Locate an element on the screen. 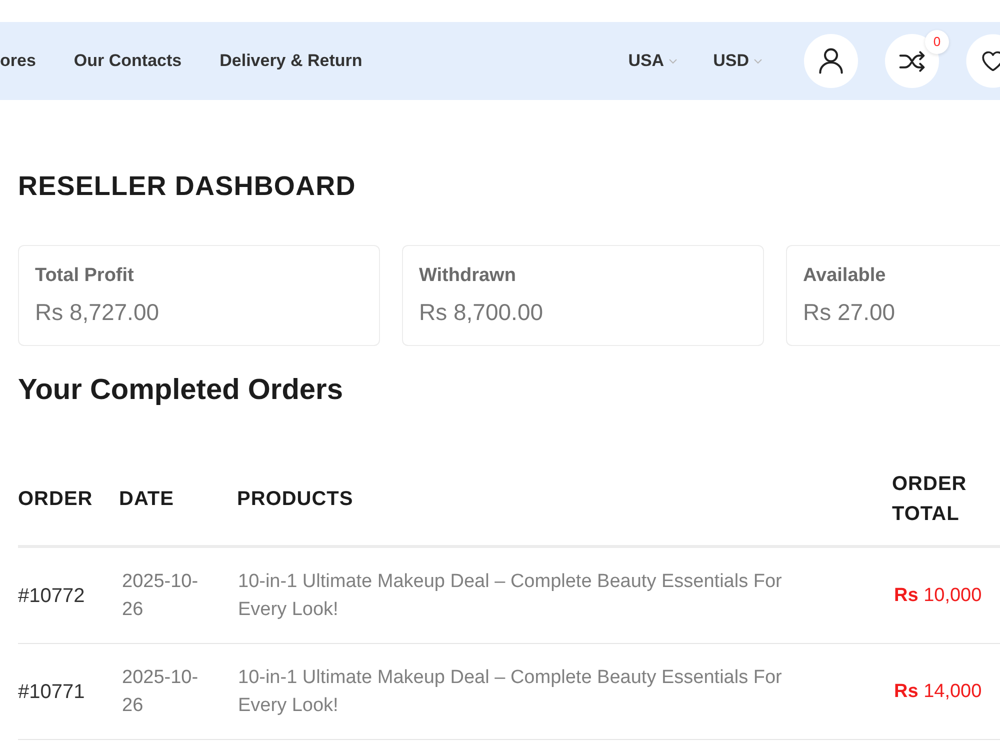 The width and height of the screenshot is (1000, 750). nav-link: Our Contacts is located at coordinates (128, 61).